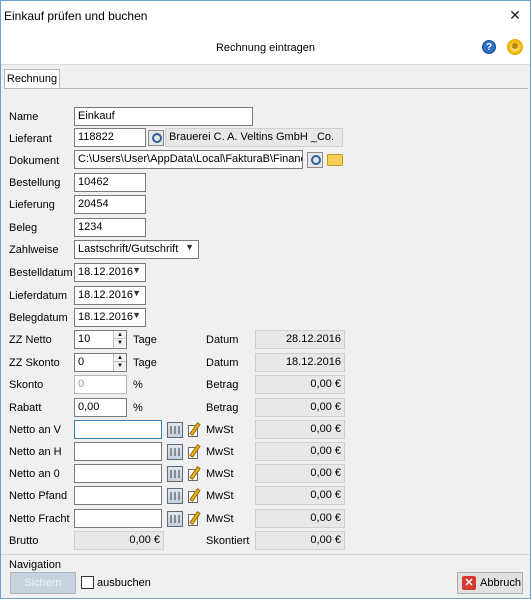  Describe the element at coordinates (34, 250) in the screenshot. I see `zahlweise-label: Zahlweise` at that location.